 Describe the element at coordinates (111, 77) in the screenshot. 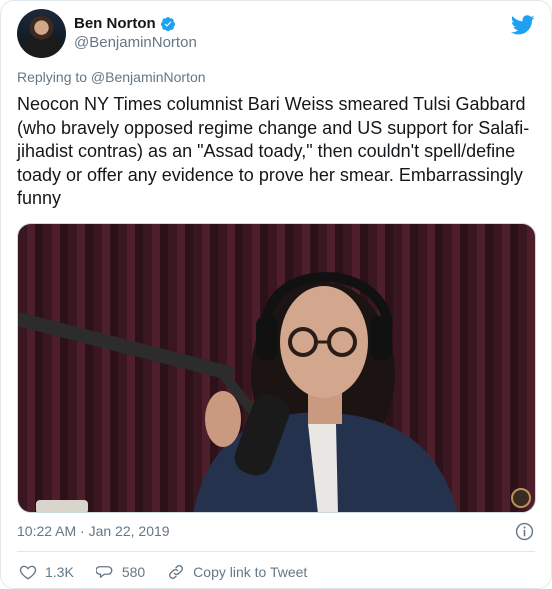

I see `reply-context: Replying to @BenjaminNorton` at that location.